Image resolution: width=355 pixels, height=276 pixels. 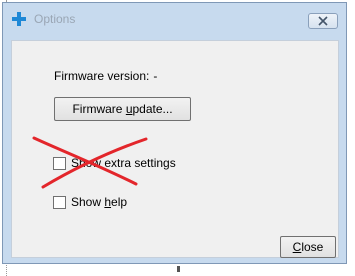 What do you see at coordinates (59, 163) in the screenshot?
I see `show-extra-settings-checkbox` at bounding box center [59, 163].